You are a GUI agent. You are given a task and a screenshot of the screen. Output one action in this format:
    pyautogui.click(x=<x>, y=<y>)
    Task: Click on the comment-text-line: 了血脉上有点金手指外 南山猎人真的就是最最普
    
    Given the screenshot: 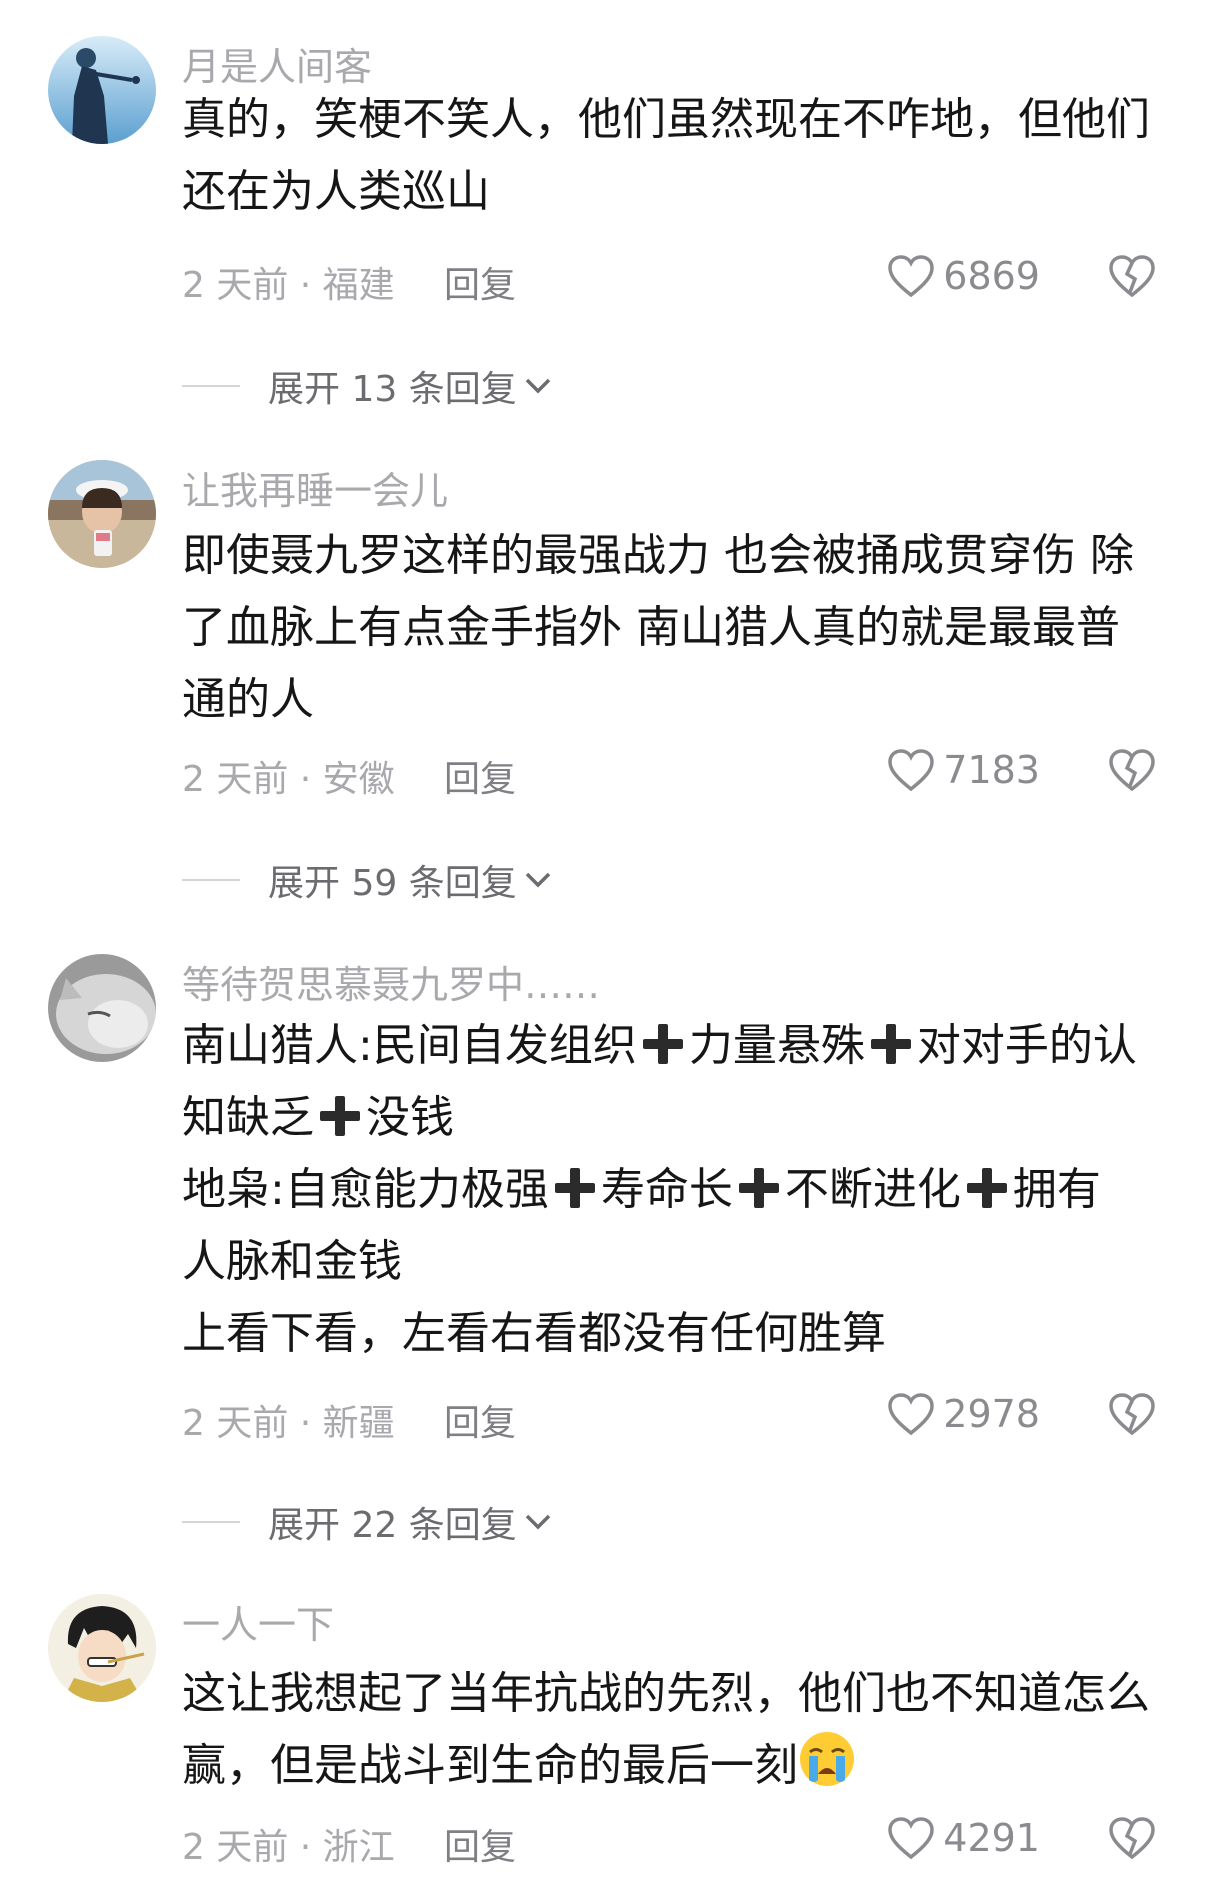 What is the action you would take?
    pyautogui.click(x=677, y=628)
    